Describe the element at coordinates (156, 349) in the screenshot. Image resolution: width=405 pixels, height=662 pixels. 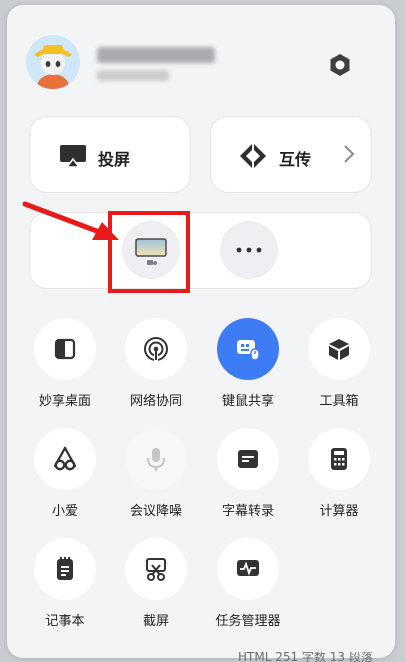
I see `network-sync-icon` at that location.